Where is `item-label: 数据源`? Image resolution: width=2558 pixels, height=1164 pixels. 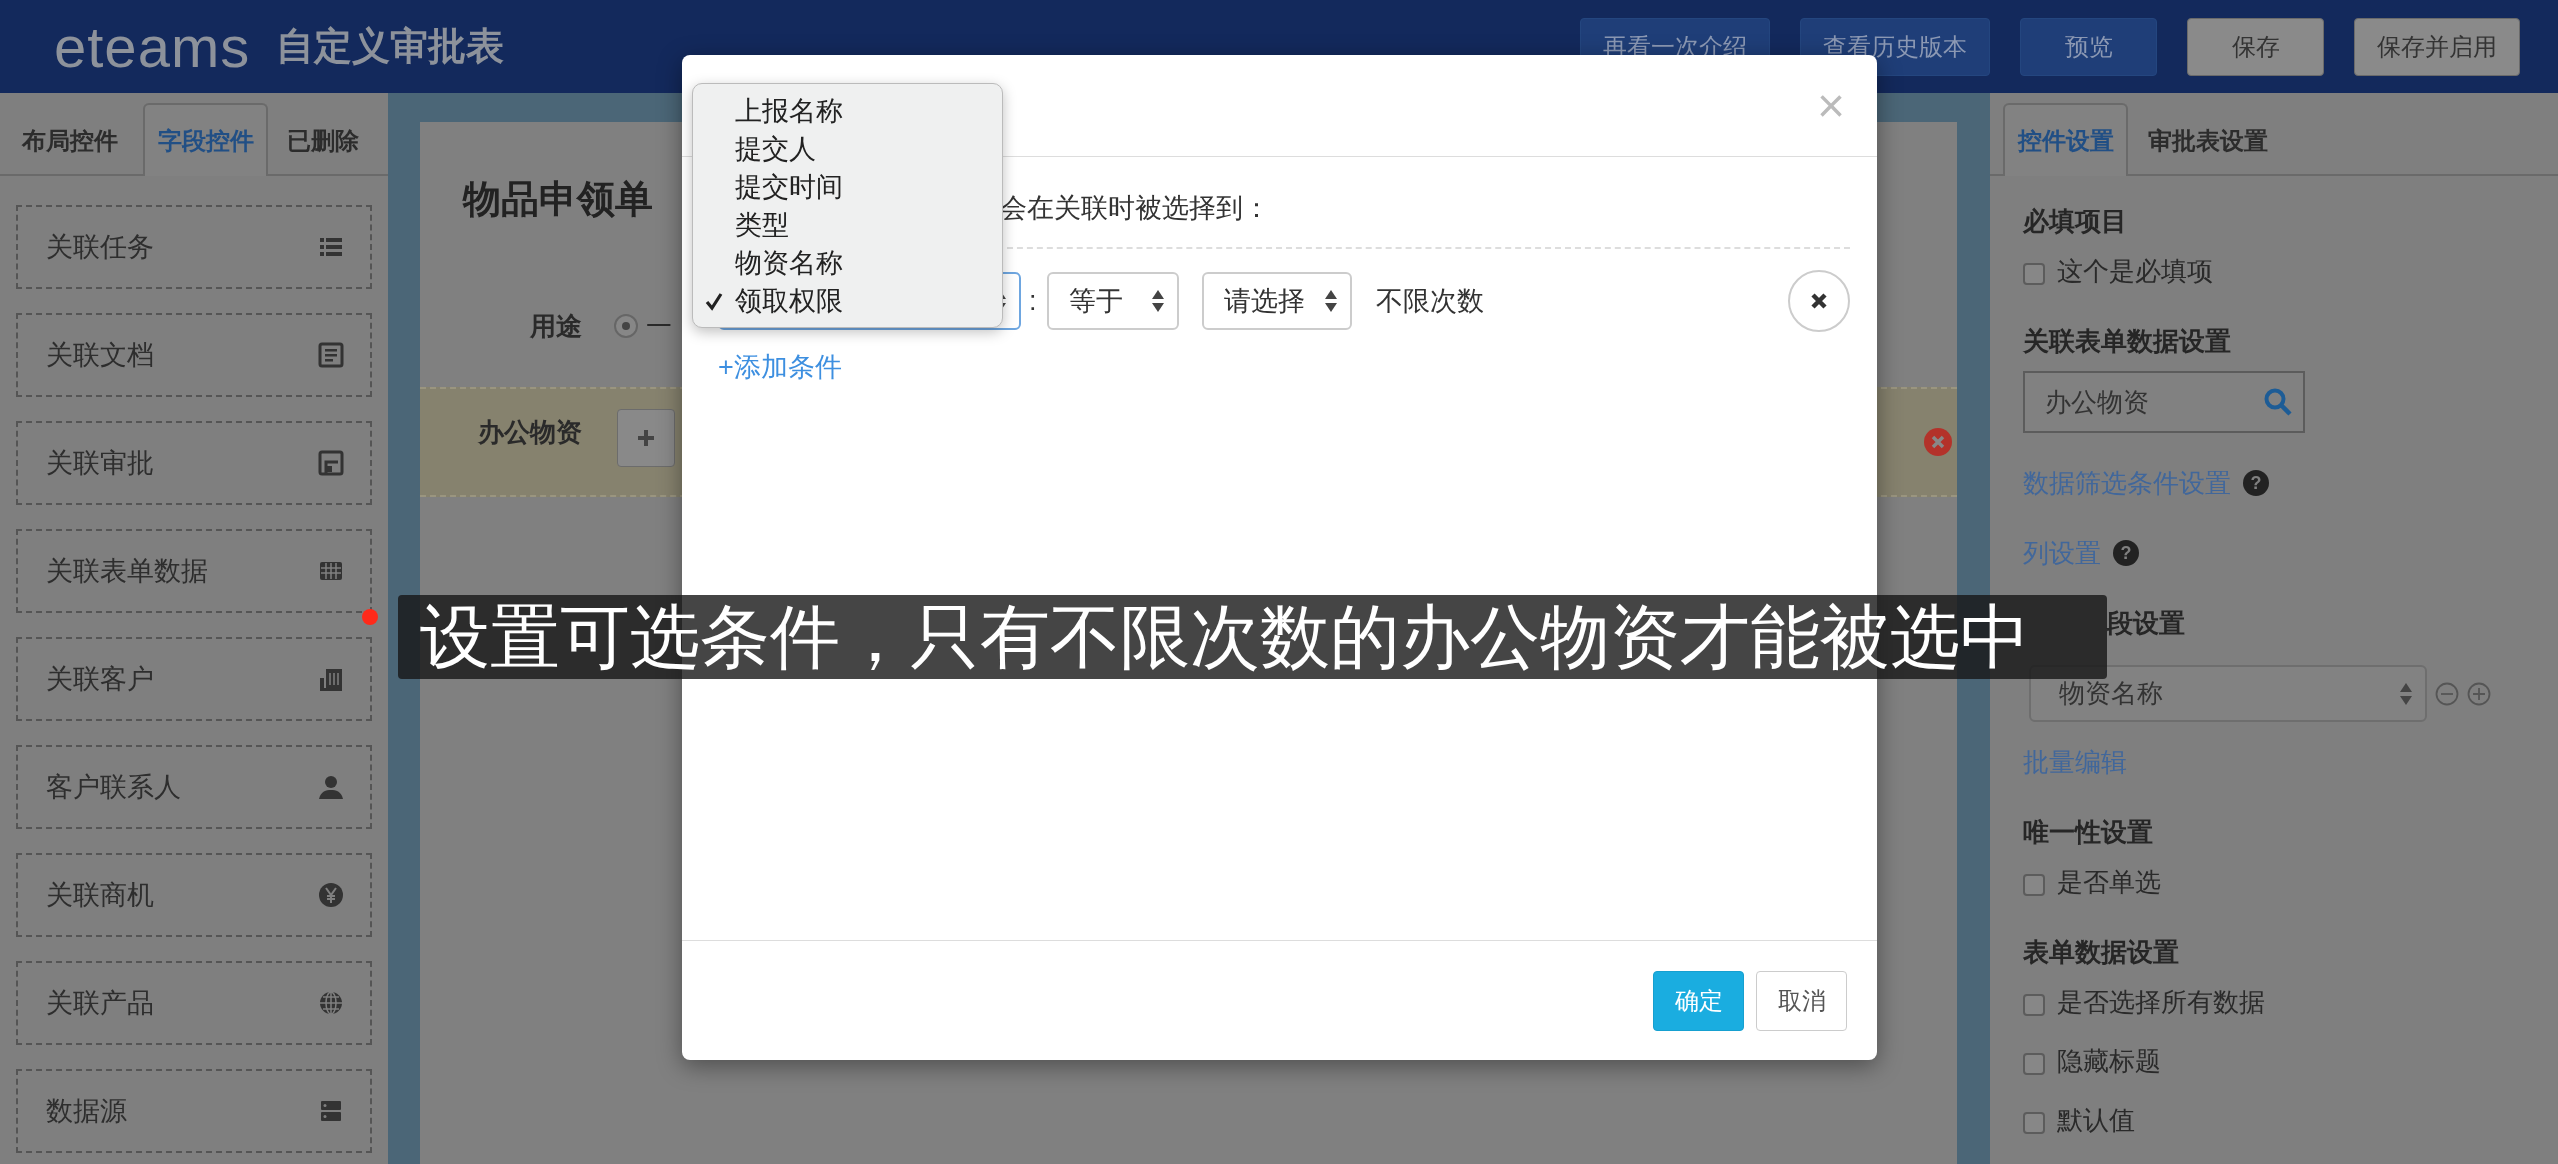 item-label: 数据源 is located at coordinates (86, 1111).